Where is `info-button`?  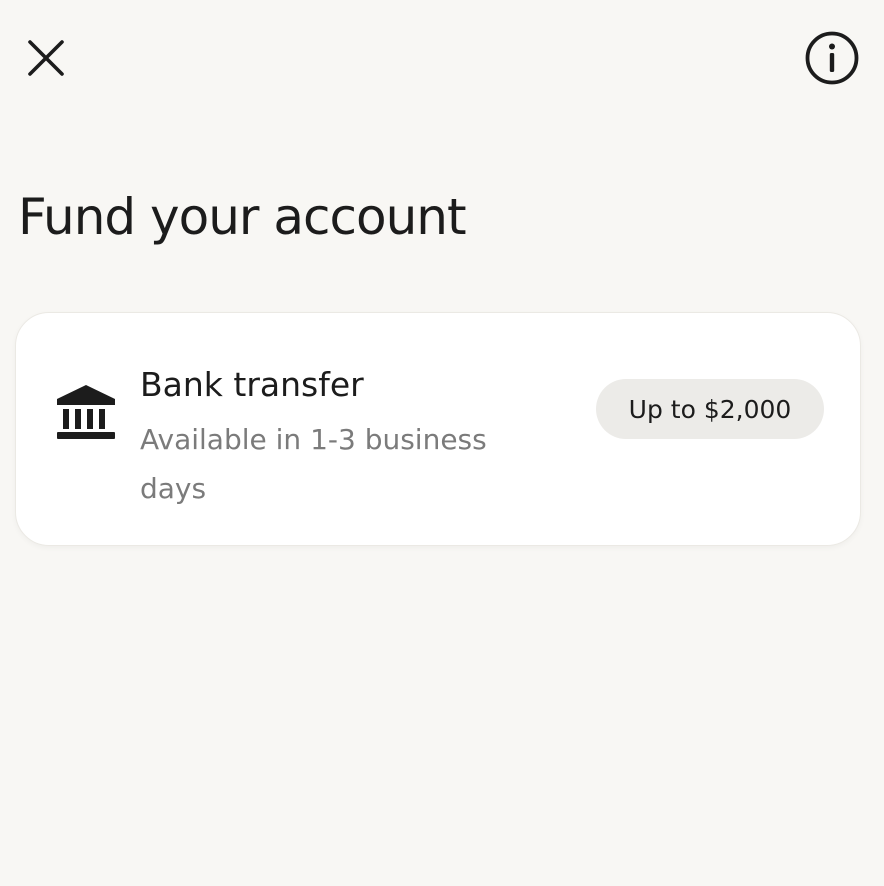
info-button is located at coordinates (832, 58).